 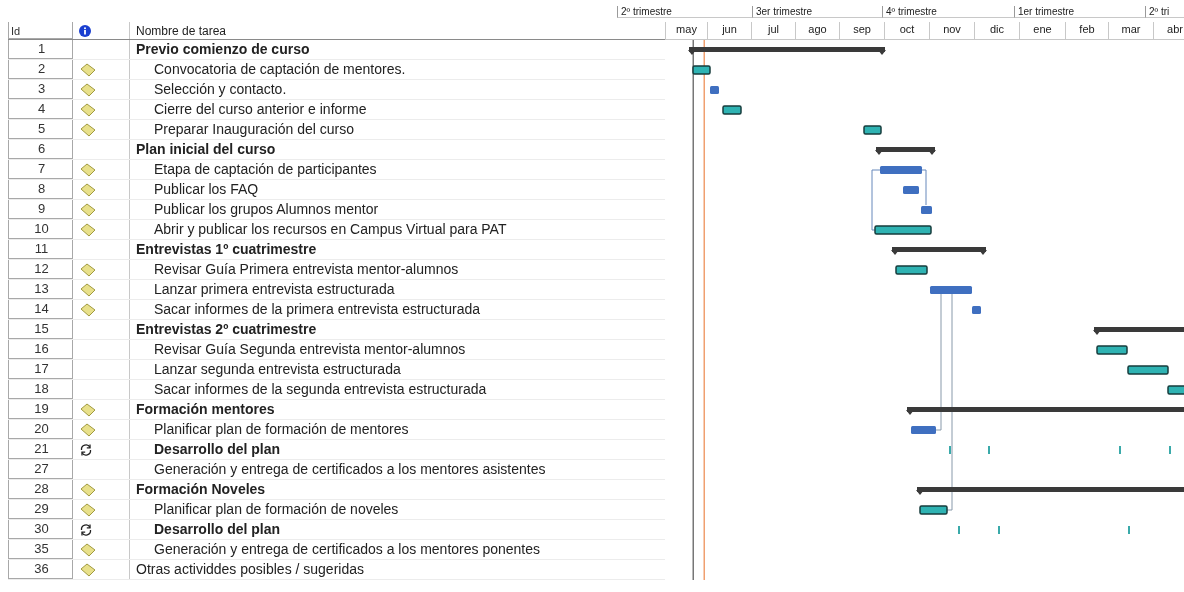 I want to click on month-label: dic, so click(x=996, y=30).